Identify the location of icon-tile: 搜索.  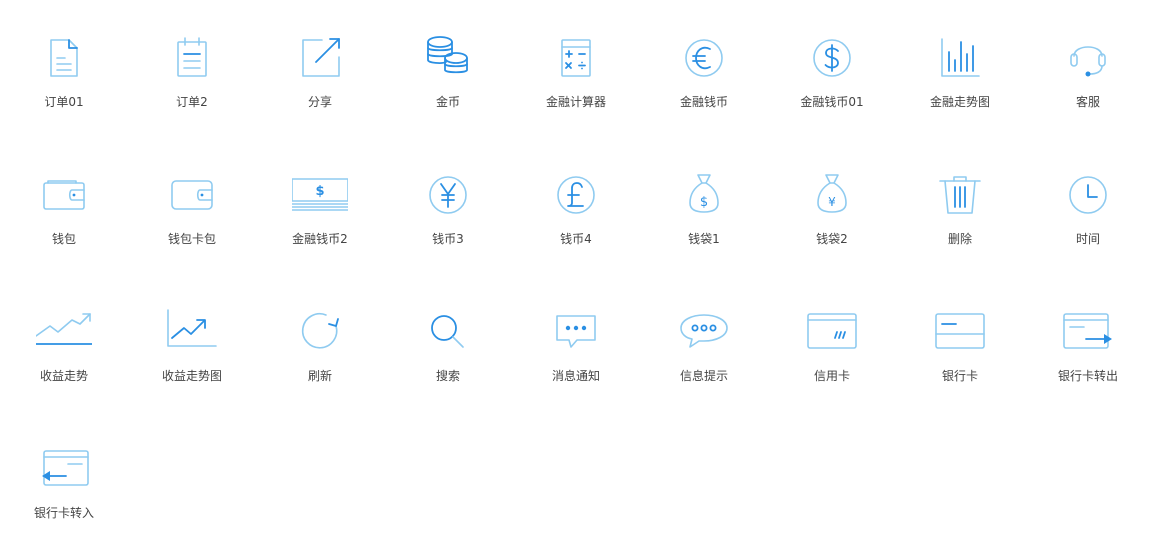
(448, 342).